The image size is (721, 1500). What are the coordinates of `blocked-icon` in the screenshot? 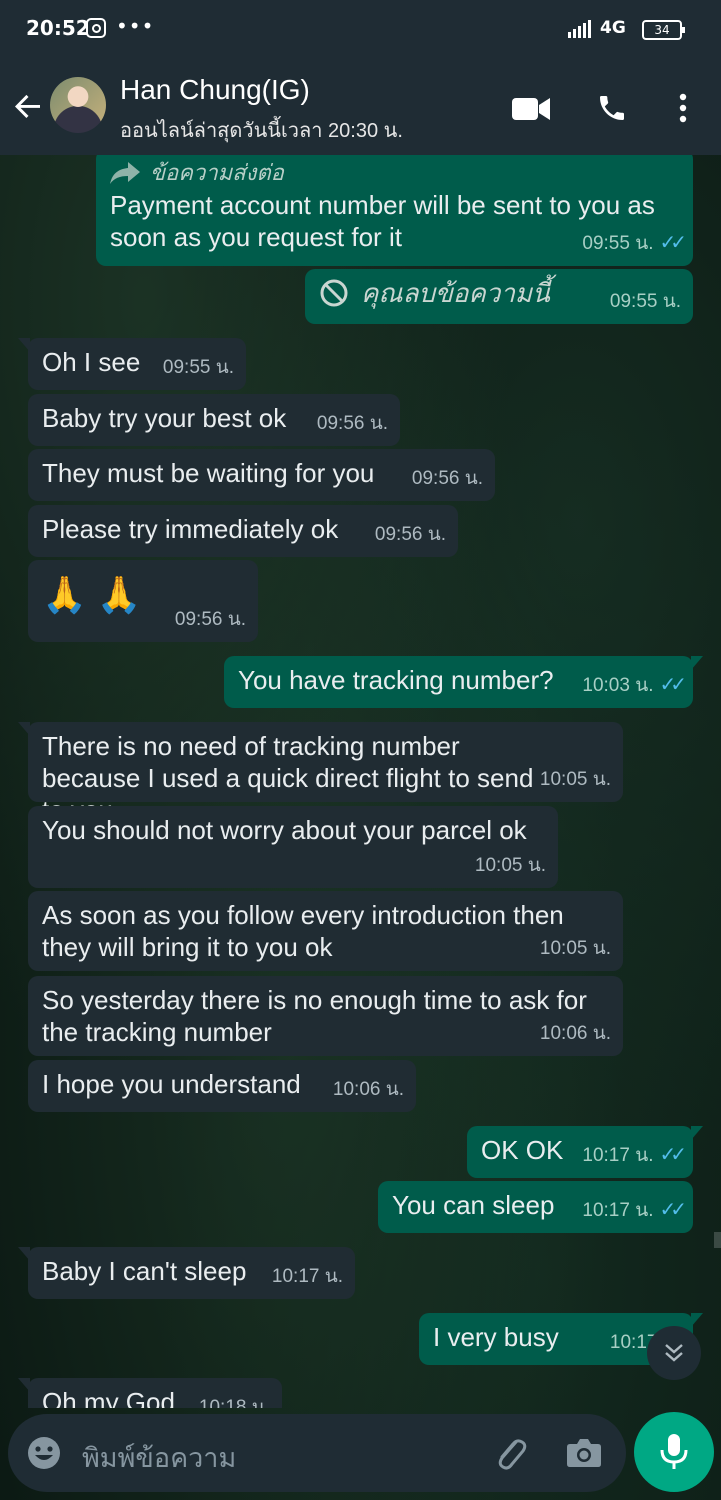 It's located at (334, 293).